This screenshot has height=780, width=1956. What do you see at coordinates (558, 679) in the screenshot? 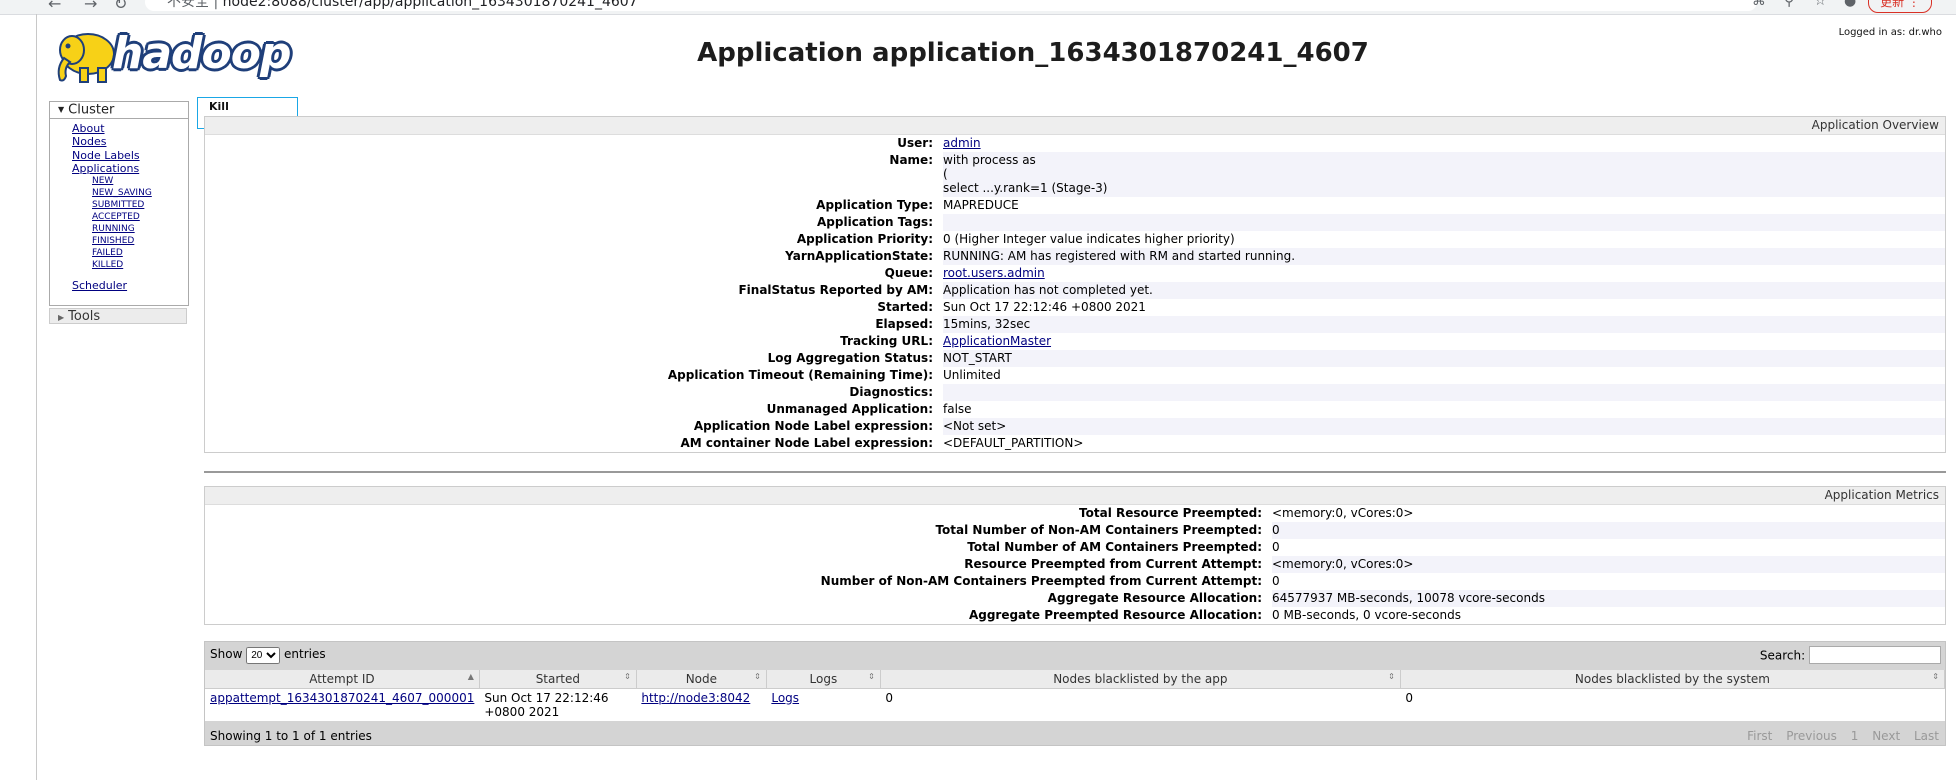
I see `column-started: Started ⇕` at bounding box center [558, 679].